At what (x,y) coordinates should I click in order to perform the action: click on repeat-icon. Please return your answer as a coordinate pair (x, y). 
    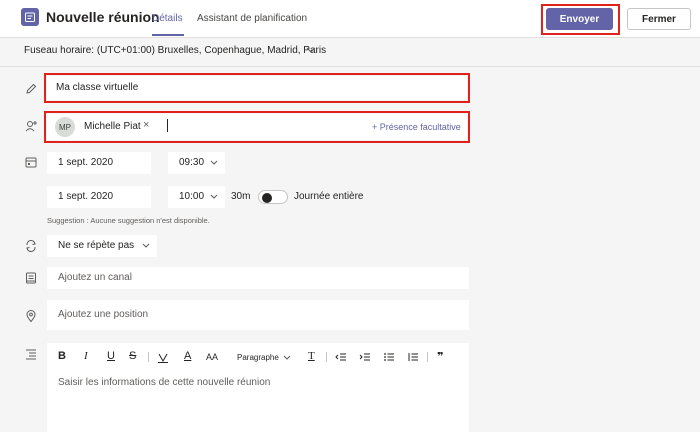
    Looking at the image, I should click on (31, 246).